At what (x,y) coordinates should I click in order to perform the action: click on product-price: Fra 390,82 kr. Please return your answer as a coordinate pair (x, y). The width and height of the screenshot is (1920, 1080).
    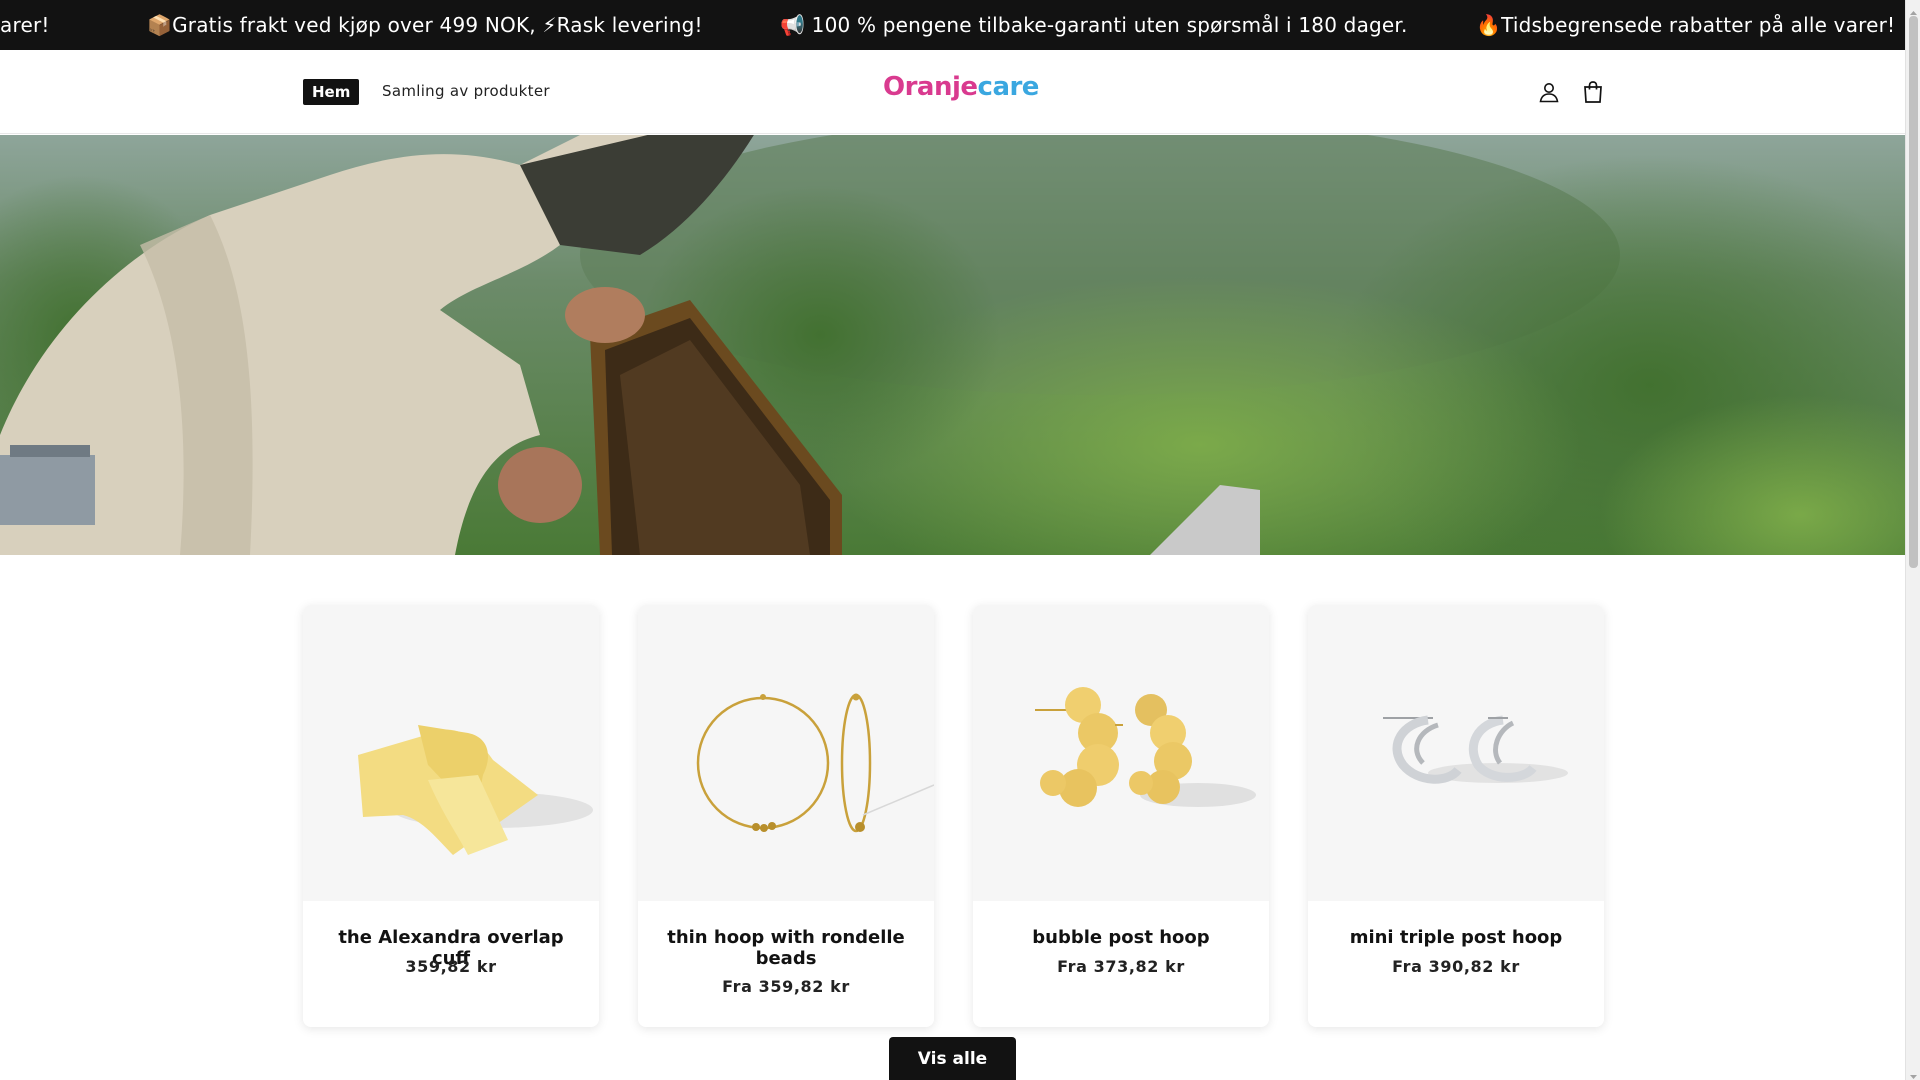
    Looking at the image, I should click on (1456, 966).